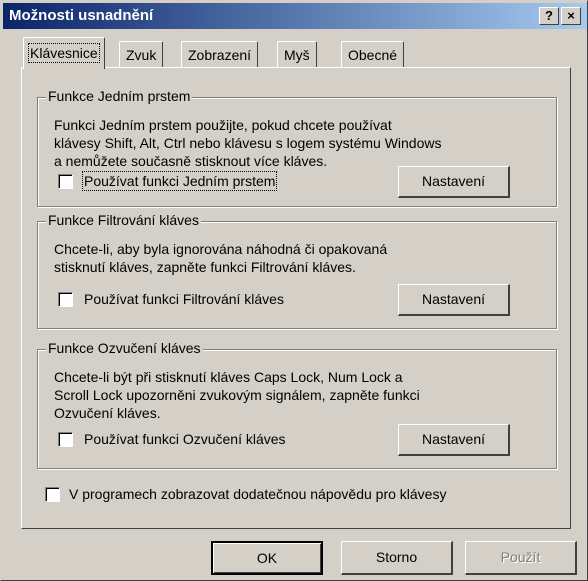  What do you see at coordinates (65, 299) in the screenshot?
I see `filterkeys-checkbox` at bounding box center [65, 299].